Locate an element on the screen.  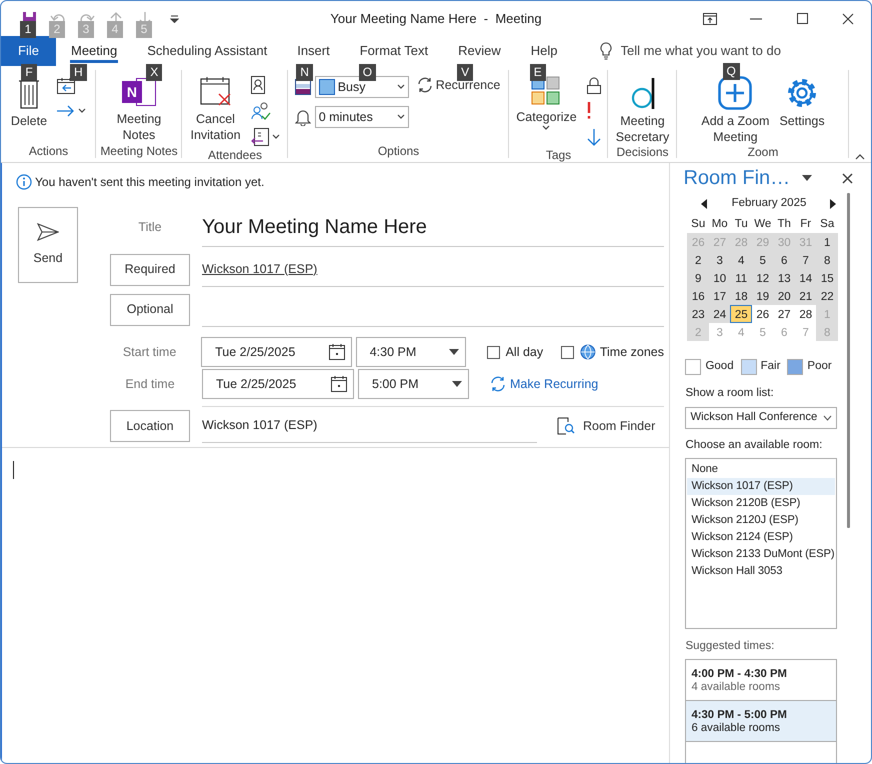
meeting-secretary-button: Meeting Secretary is located at coordinates (643, 109).